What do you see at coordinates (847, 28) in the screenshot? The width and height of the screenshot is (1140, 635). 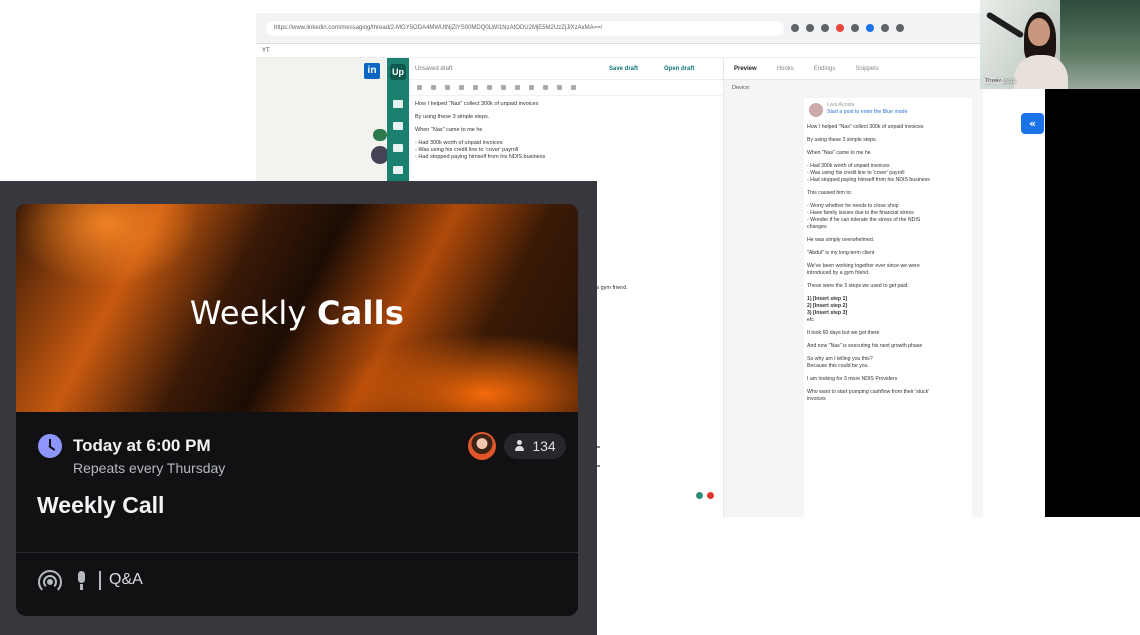 I see `extension-icons` at bounding box center [847, 28].